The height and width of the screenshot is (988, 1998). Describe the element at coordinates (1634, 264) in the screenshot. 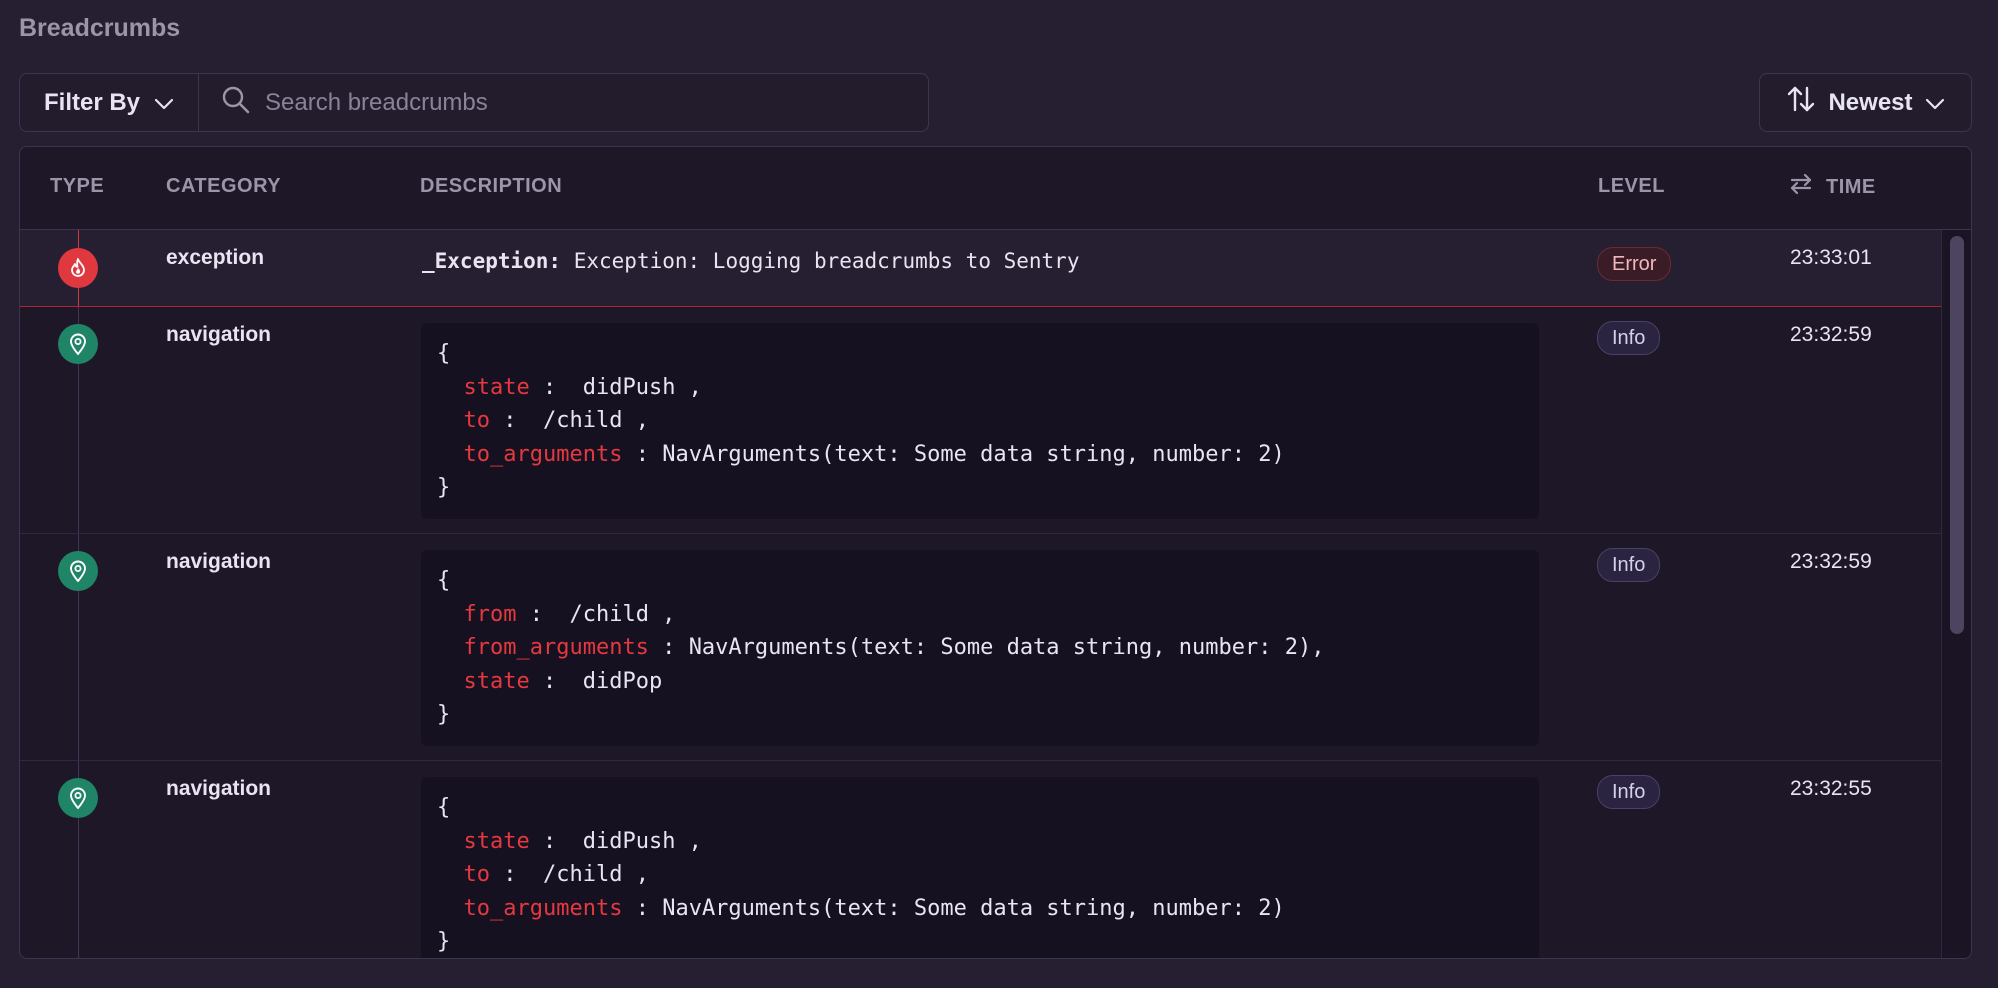

I see `level-badge-error: Error` at that location.